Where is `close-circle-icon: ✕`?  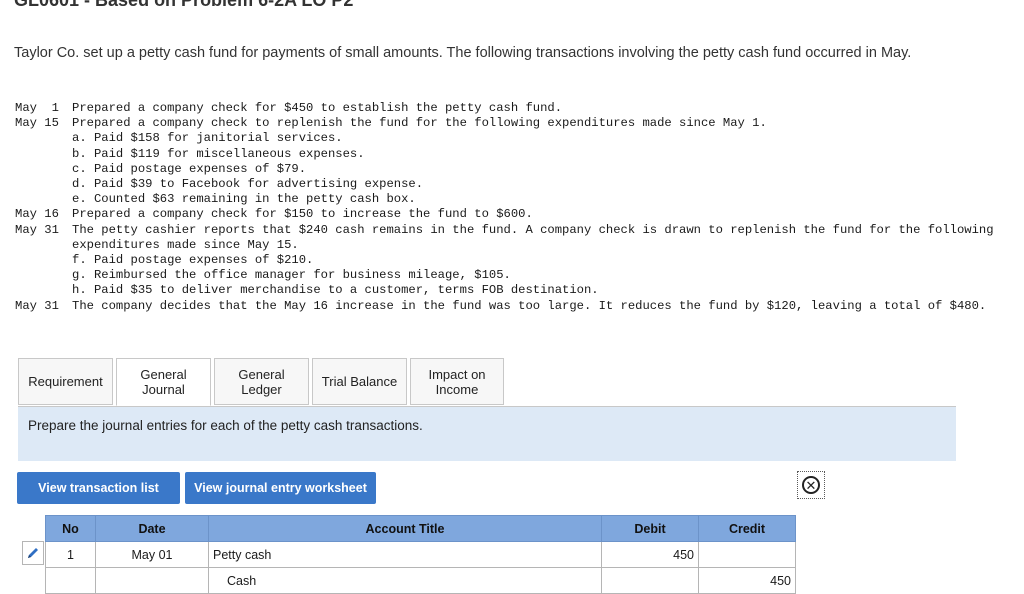
close-circle-icon: ✕ is located at coordinates (811, 485).